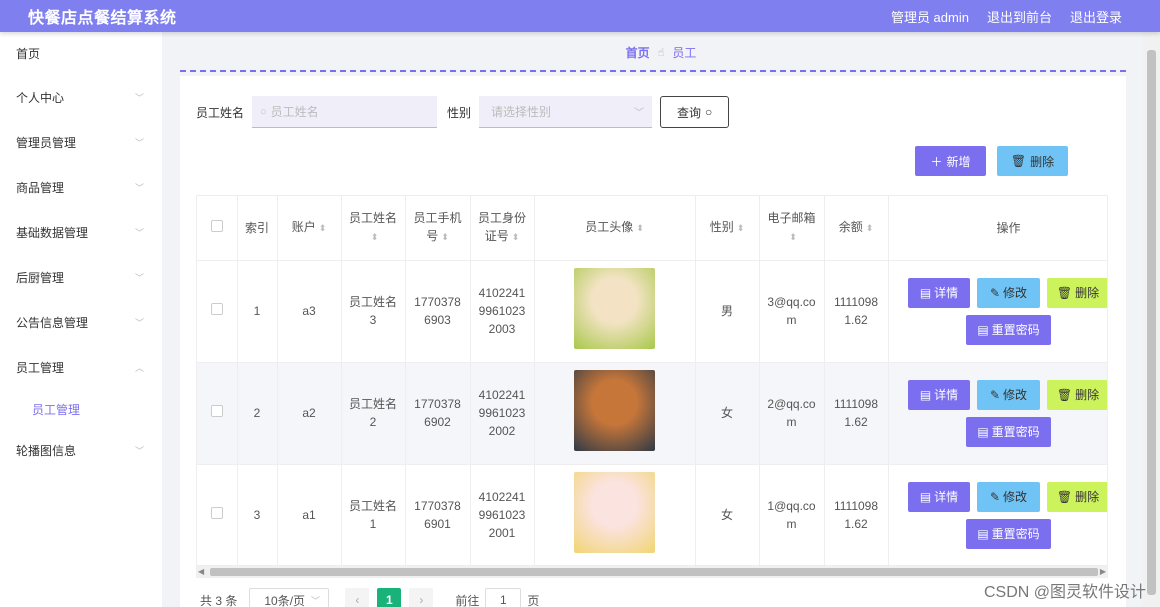  Describe the element at coordinates (389, 597) in the screenshot. I see `page-number-current: 1` at that location.